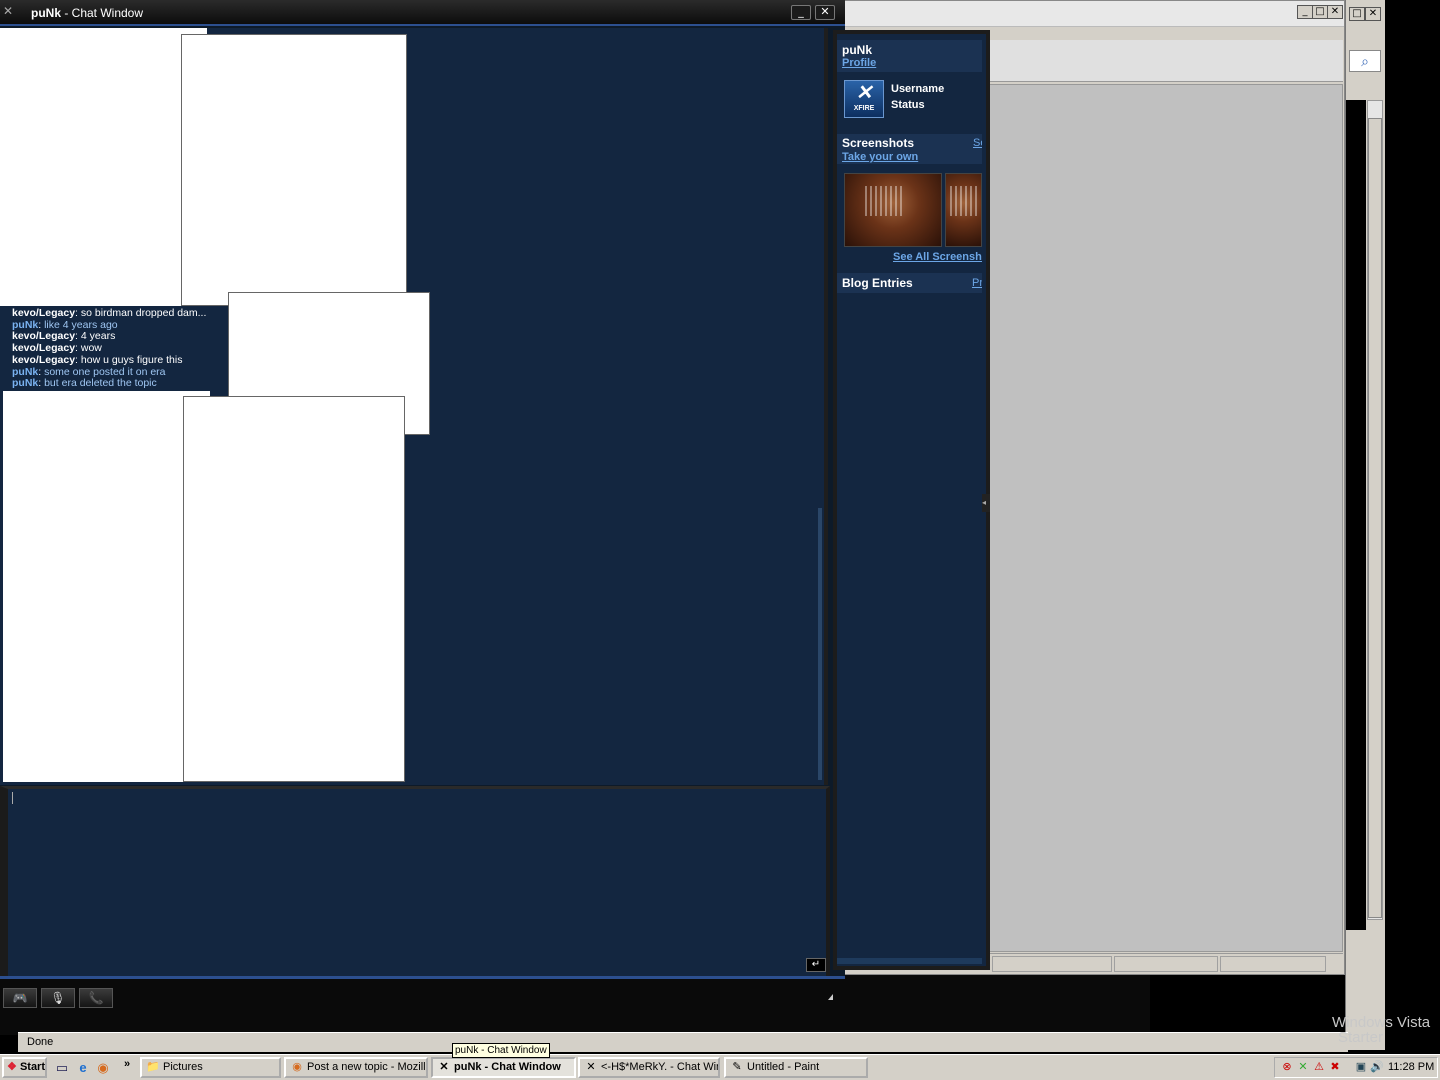  What do you see at coordinates (864, 93) in the screenshot?
I see `xfire-x-icon: ✕` at bounding box center [864, 93].